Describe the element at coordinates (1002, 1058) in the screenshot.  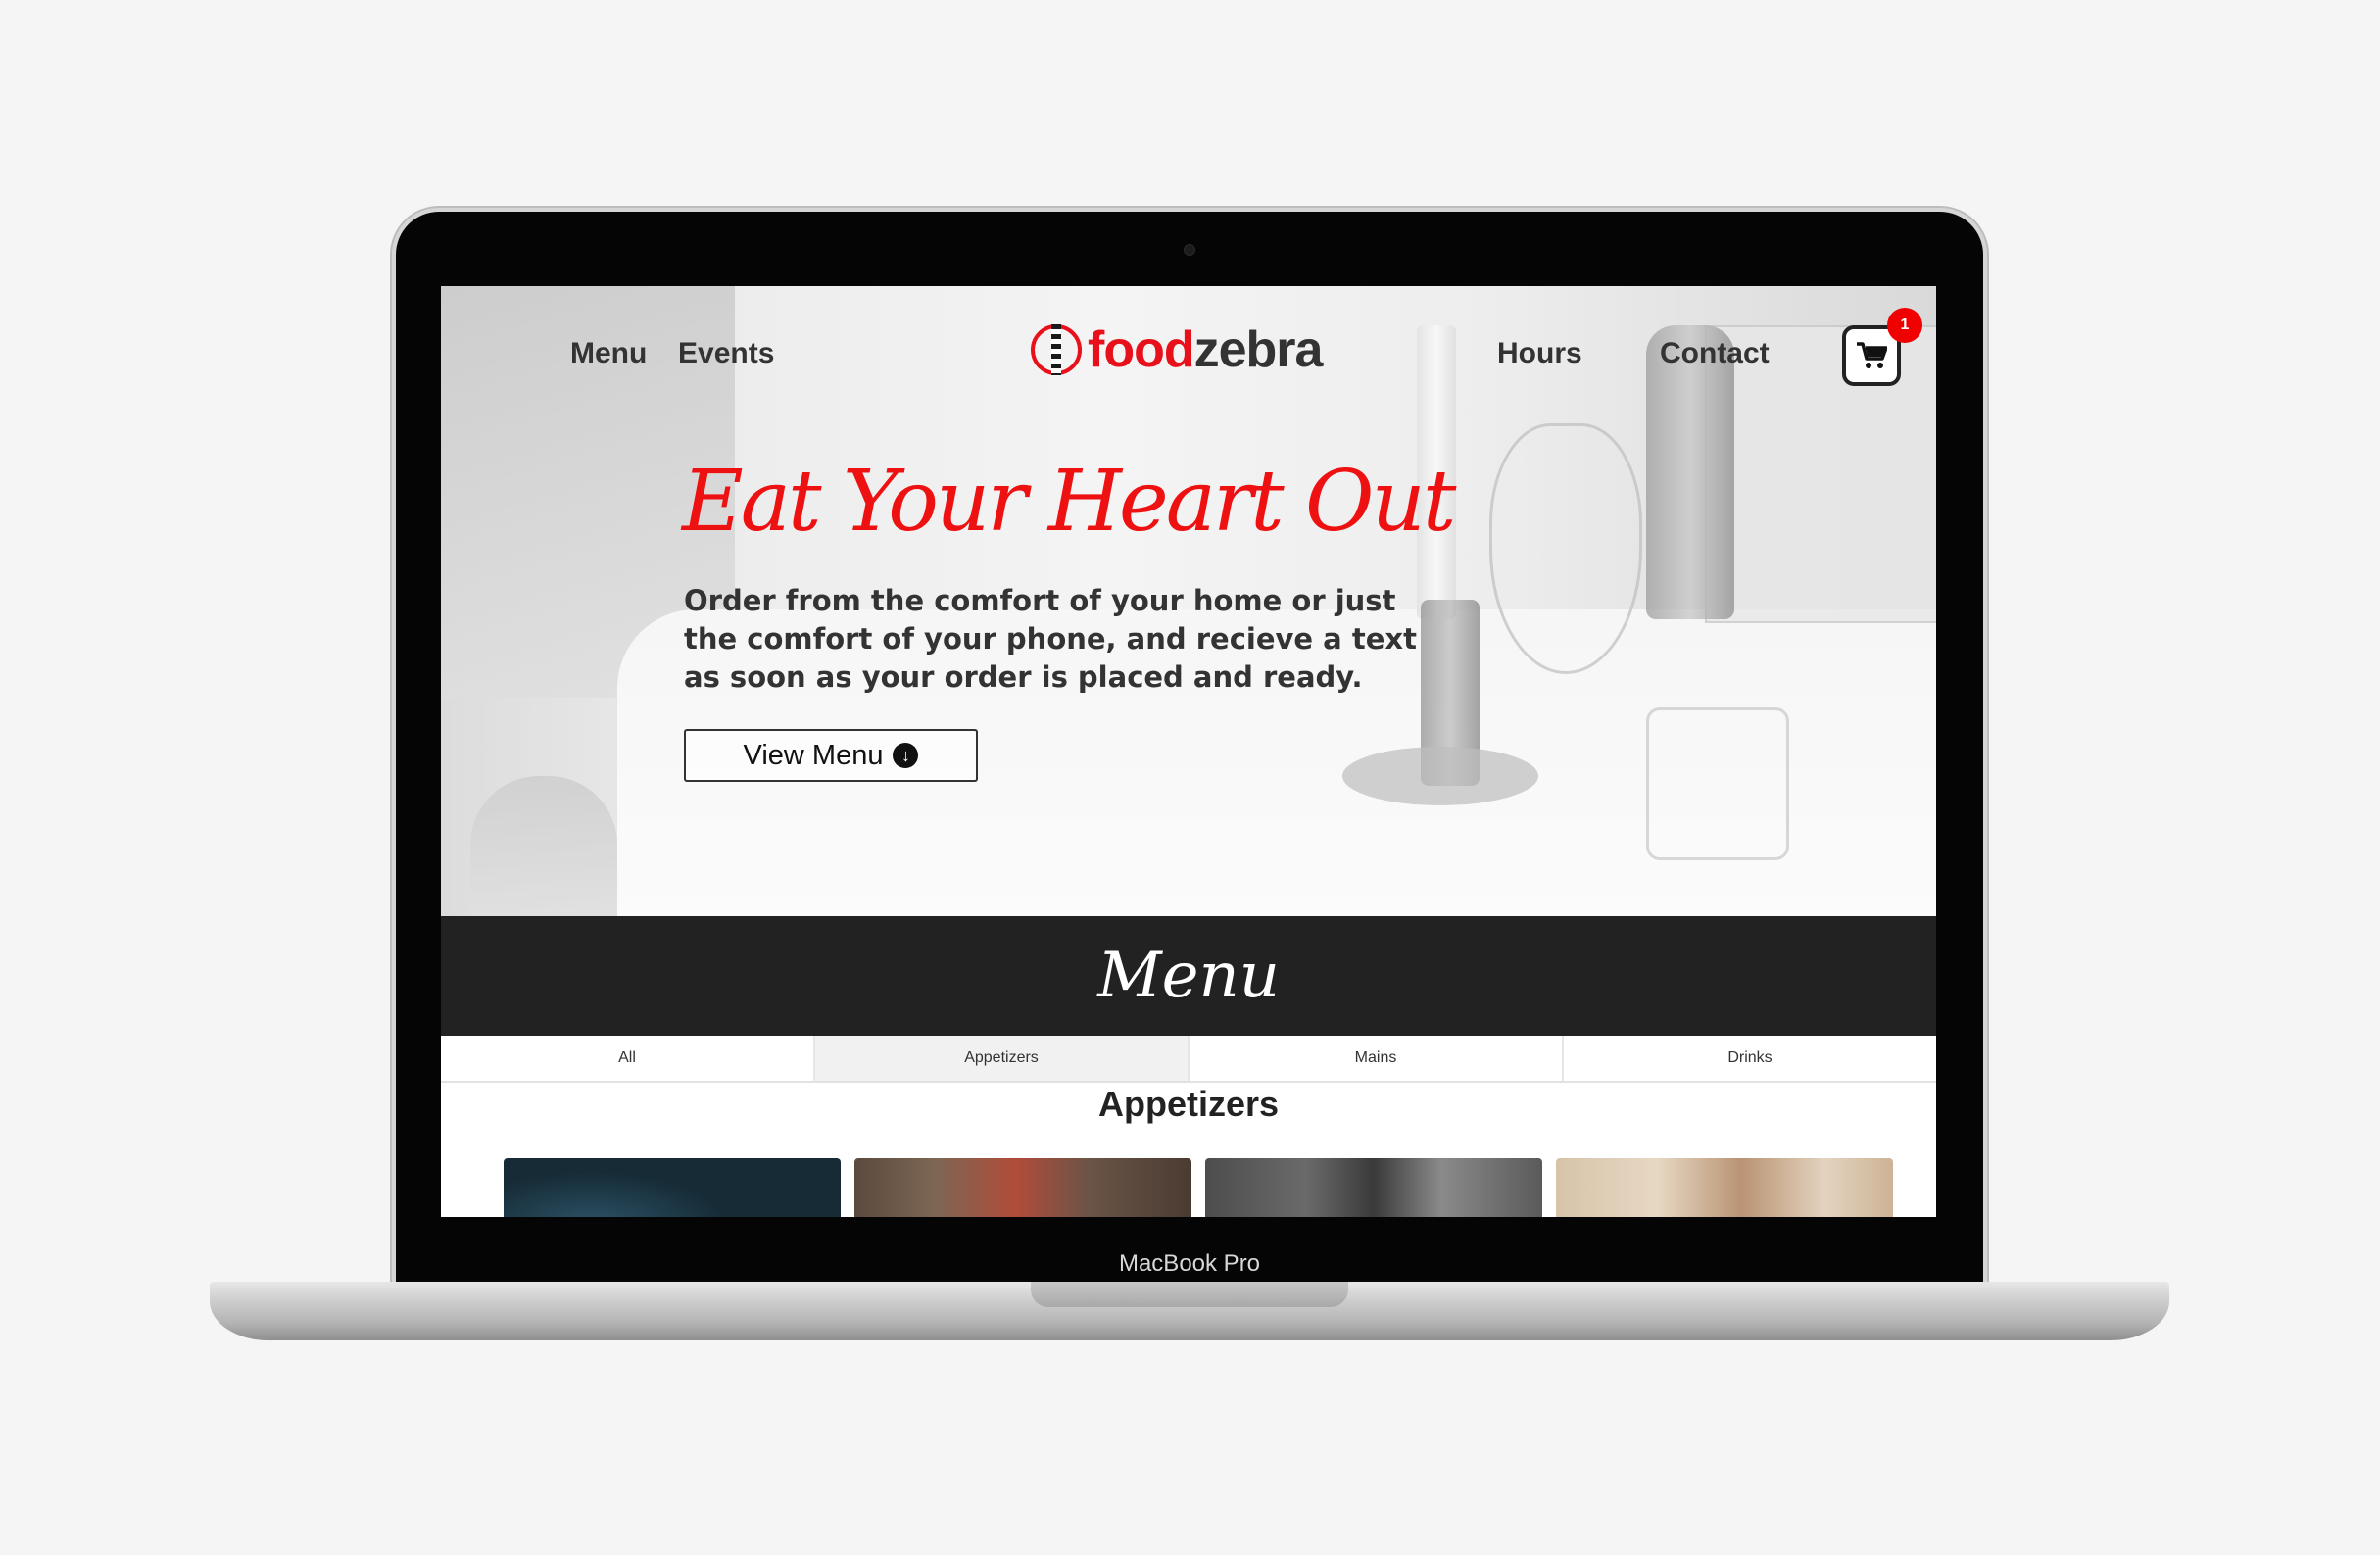
I see `tab-appetizers: Appetizers` at that location.